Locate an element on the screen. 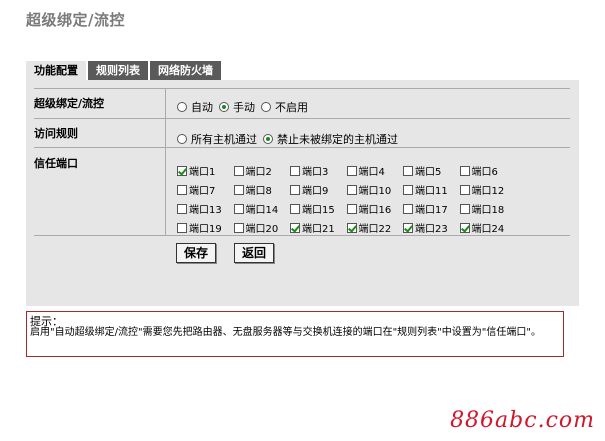 The height and width of the screenshot is (441, 605). port-21-label: 端口21 is located at coordinates (318, 229).